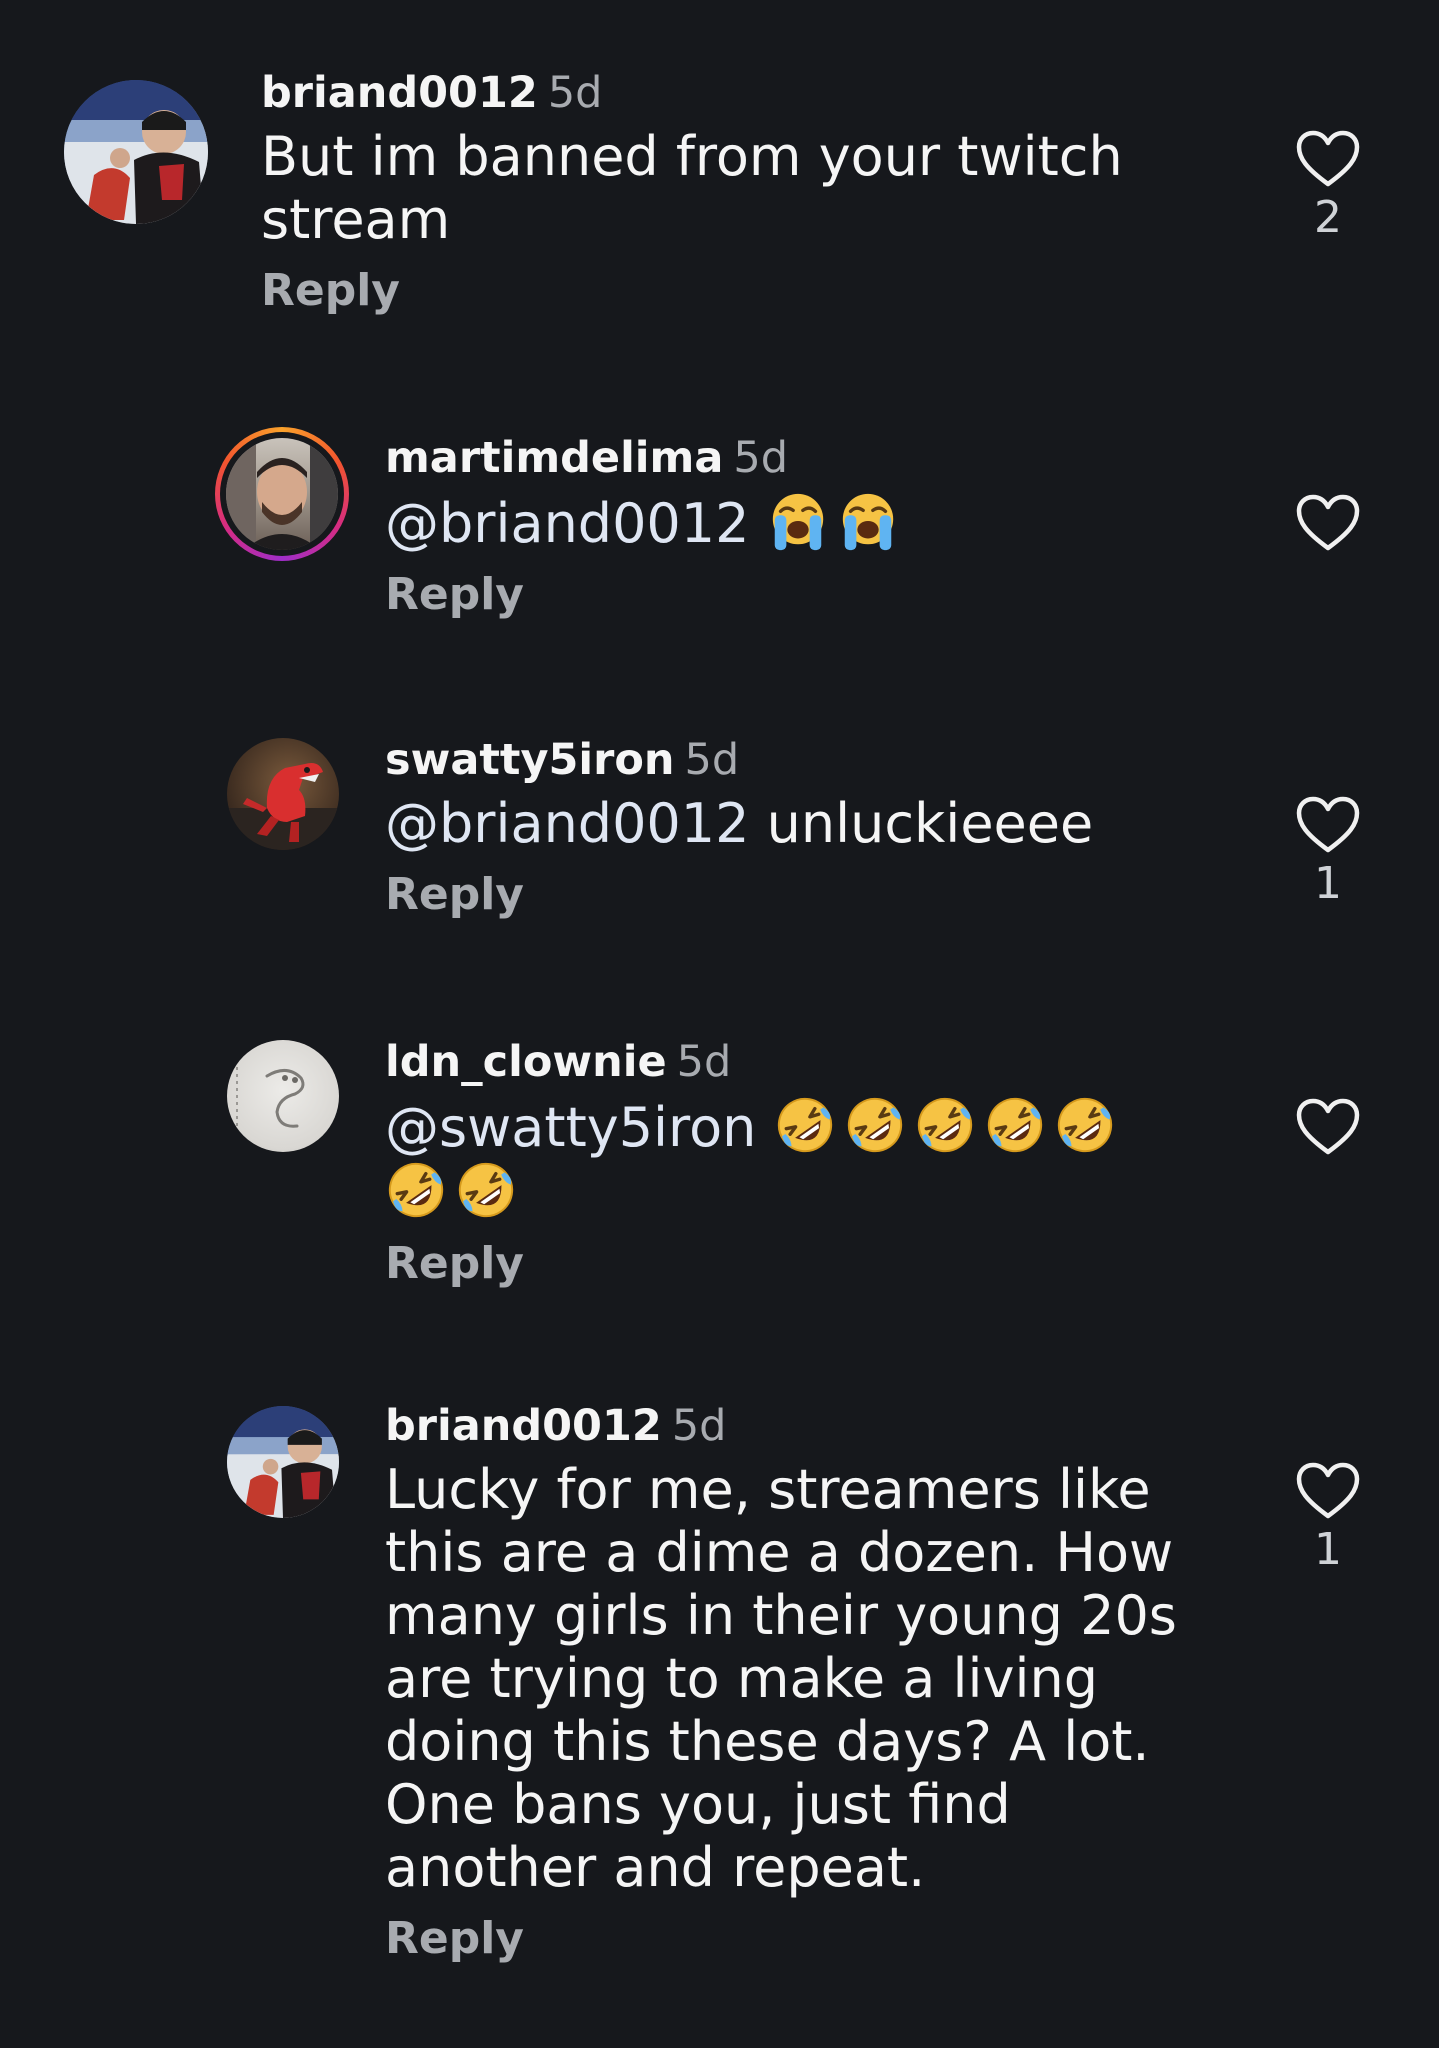 This screenshot has height=2048, width=1439. Describe the element at coordinates (526, 1062) in the screenshot. I see `username: ldn_clownie` at that location.